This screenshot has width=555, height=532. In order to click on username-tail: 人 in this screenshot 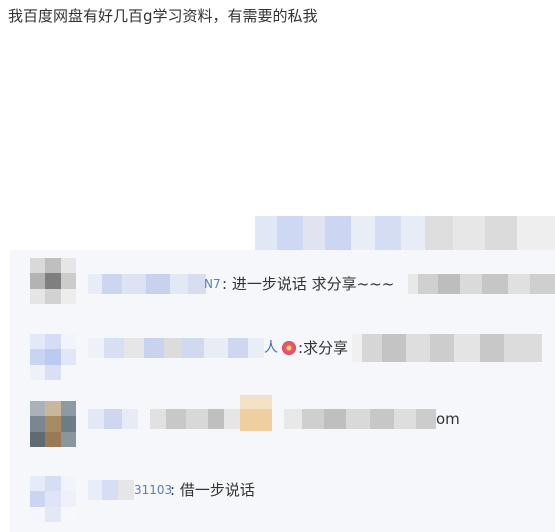, I will do `click(271, 348)`.